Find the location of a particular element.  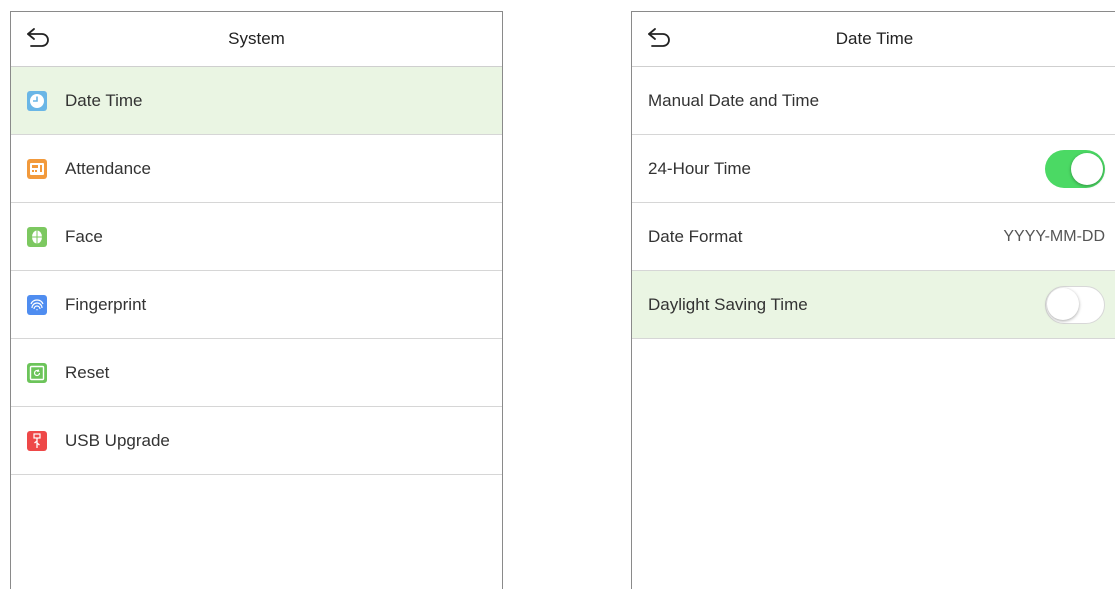

usb-icon is located at coordinates (37, 440).